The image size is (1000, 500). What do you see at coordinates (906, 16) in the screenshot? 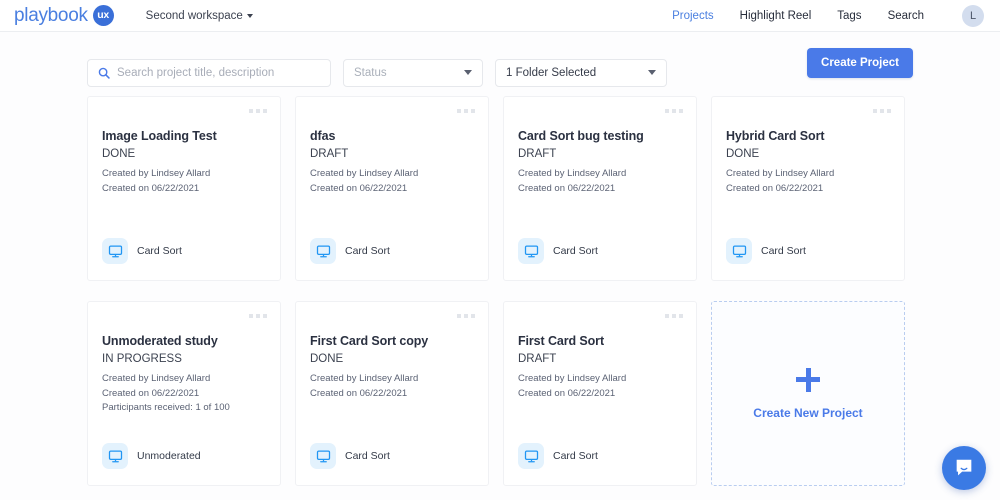
I see `nav-item-search: Search` at bounding box center [906, 16].